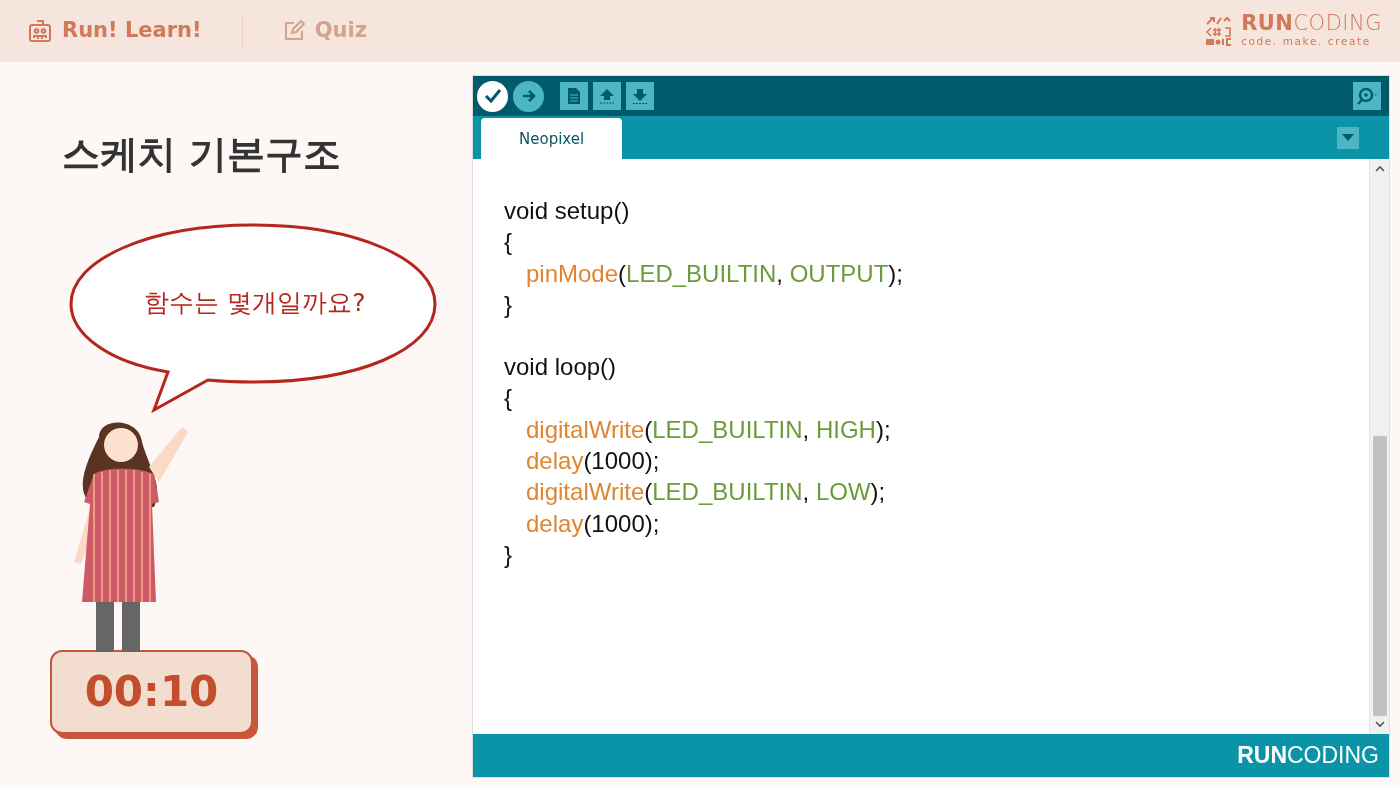 The width and height of the screenshot is (1400, 788). Describe the element at coordinates (567, 211) in the screenshot. I see `code-line: void setup()` at that location.